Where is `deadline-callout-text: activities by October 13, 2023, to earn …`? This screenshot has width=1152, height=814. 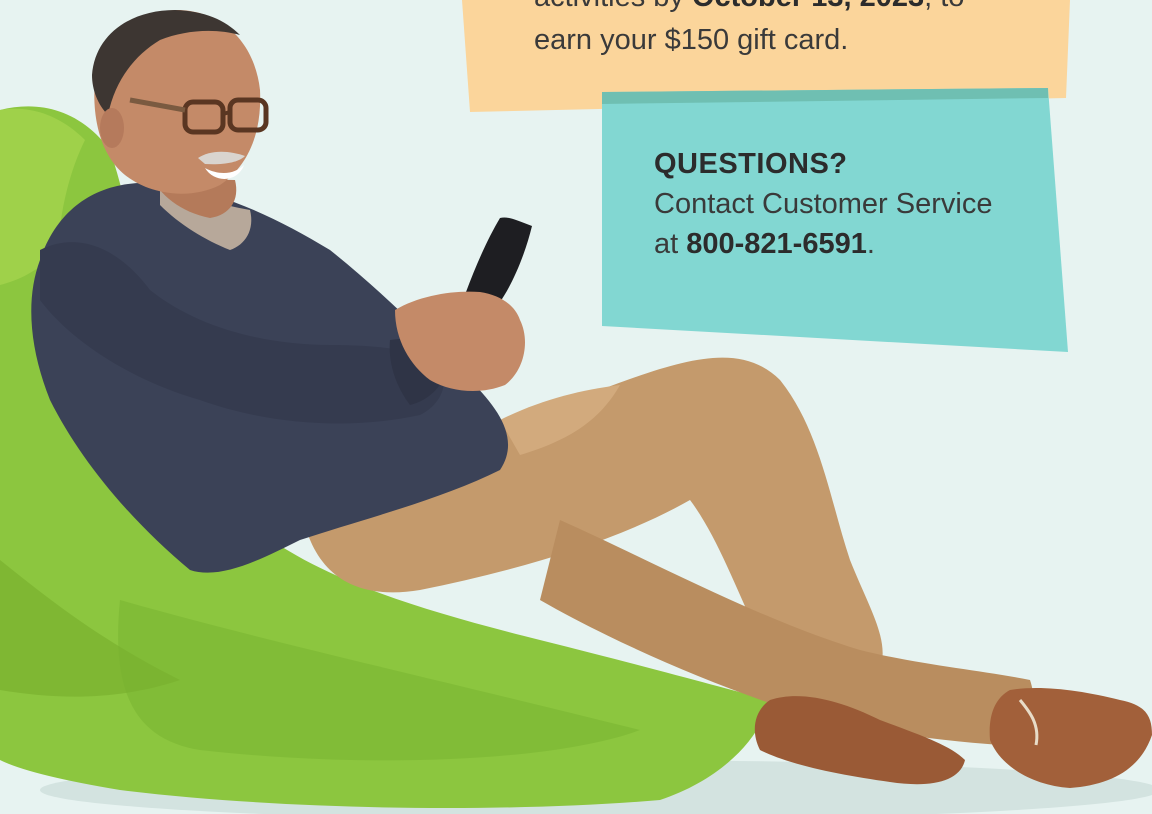
deadline-callout-text: activities by October 13, 2023, to earn … is located at coordinates (784, 31).